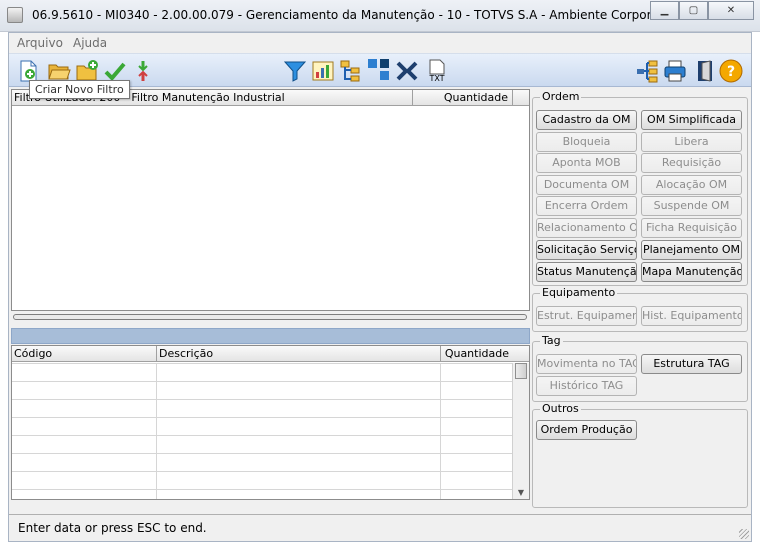 Image resolution: width=760 pixels, height=550 pixels. Describe the element at coordinates (295, 71) in the screenshot. I see `funnel-icon` at that location.